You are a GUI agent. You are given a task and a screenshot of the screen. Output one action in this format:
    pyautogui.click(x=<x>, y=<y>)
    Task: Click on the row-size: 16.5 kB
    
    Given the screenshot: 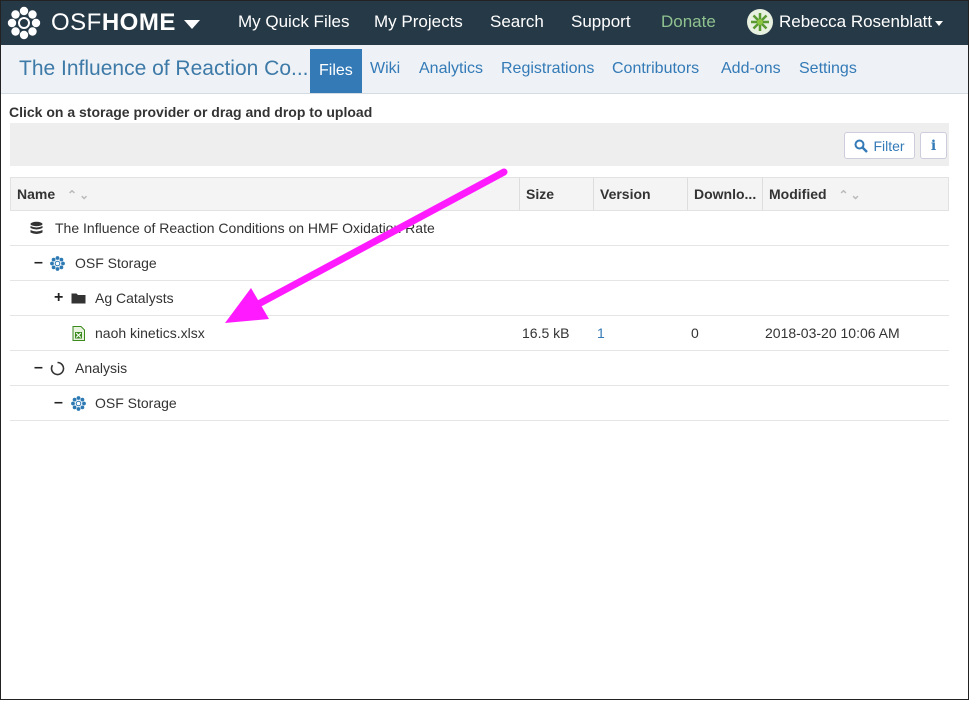 What is the action you would take?
    pyautogui.click(x=546, y=333)
    